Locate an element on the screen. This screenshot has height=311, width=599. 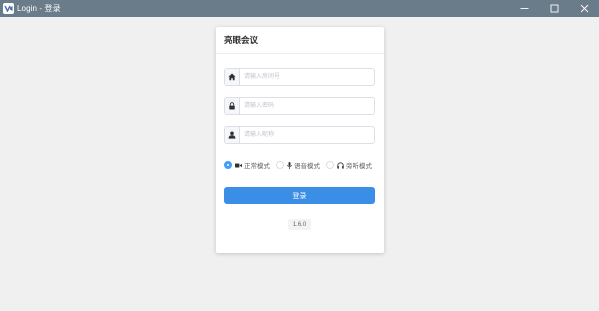
maximize-icon is located at coordinates (554, 8).